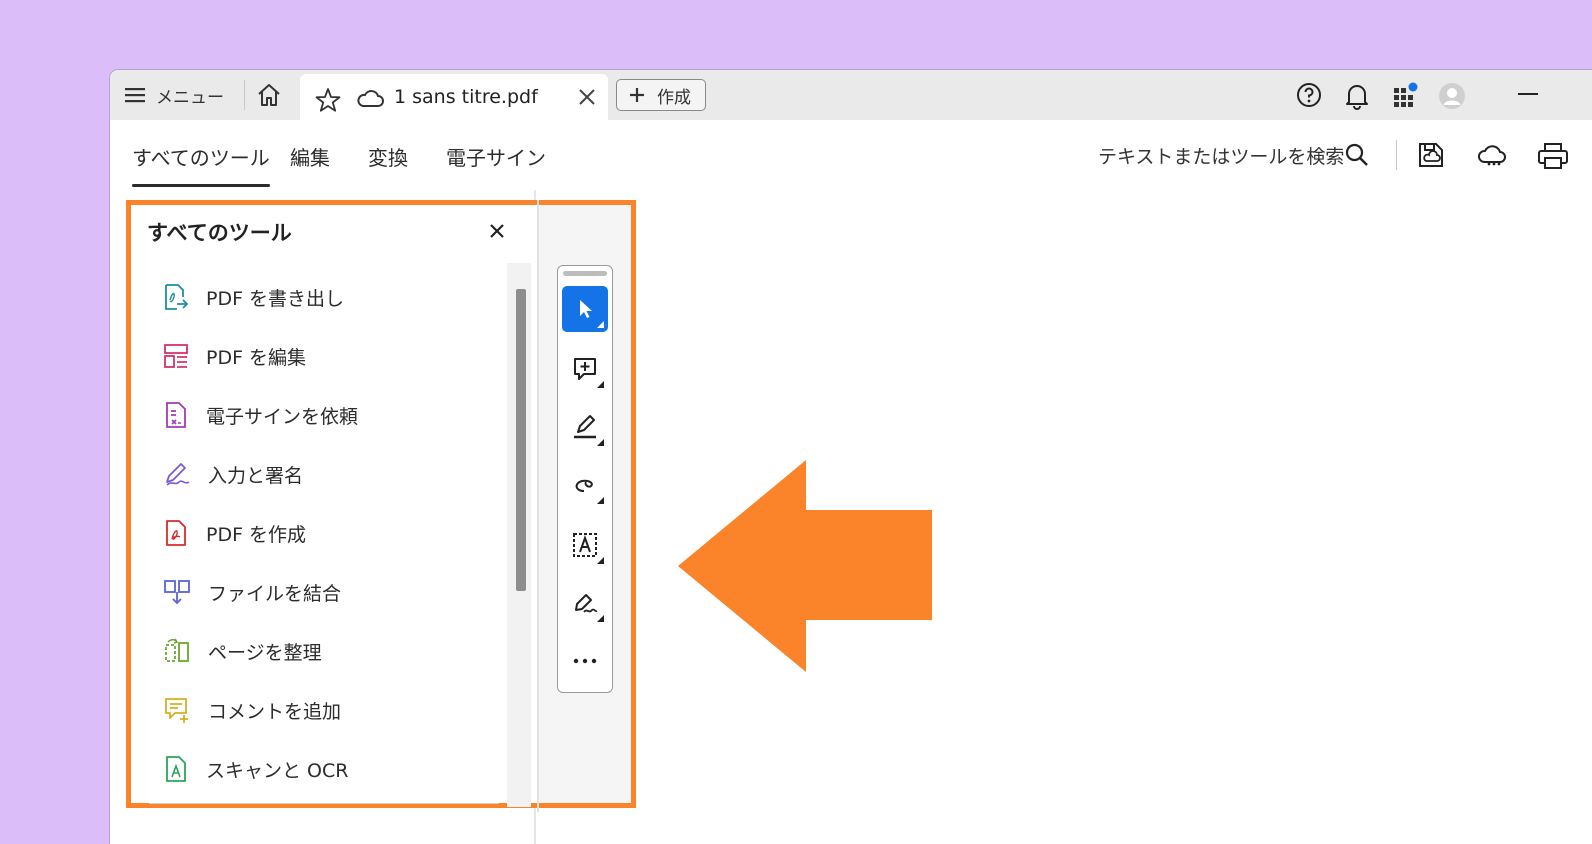  I want to click on tool-add-comment: コメントを追加, so click(252, 710).